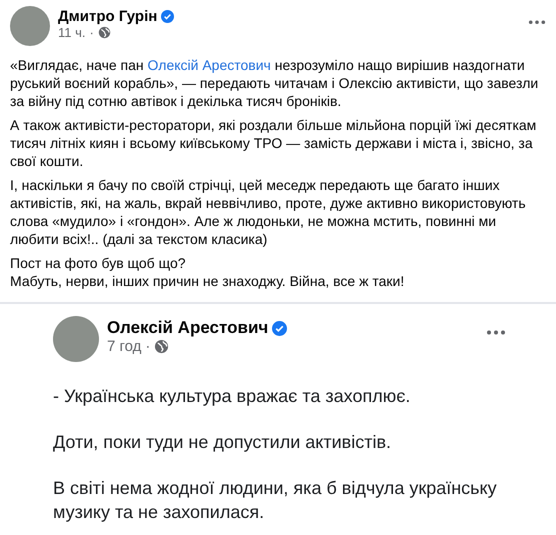  I want to click on profile-link: Олексій Арестович, so click(209, 65).